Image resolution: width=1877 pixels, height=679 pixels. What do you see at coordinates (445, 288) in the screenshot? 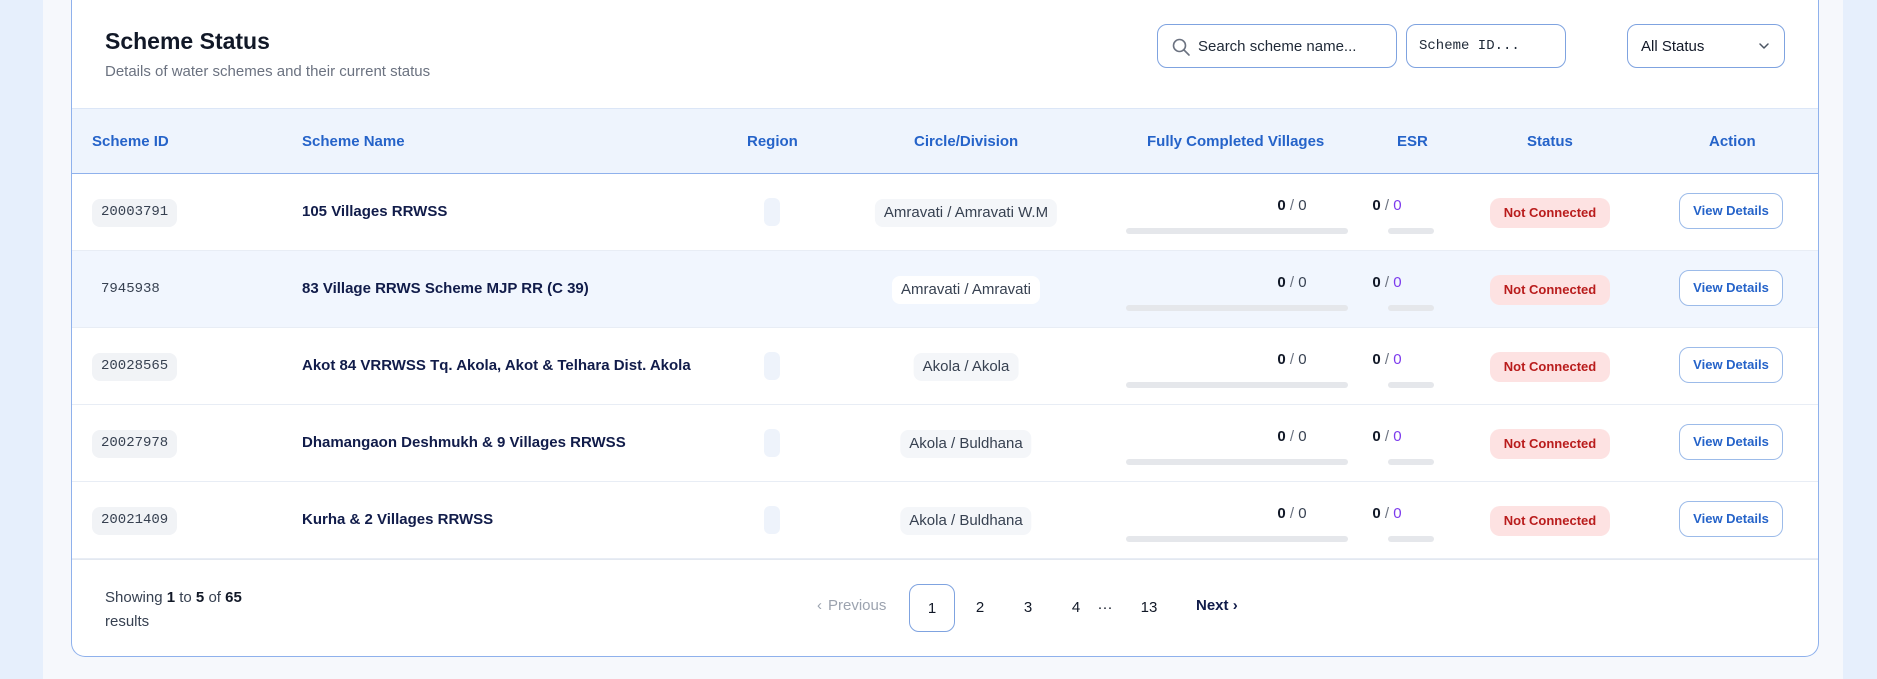
I see `scheme-name-cell: 83 Village RRWS Scheme MJP RR (C 39)` at bounding box center [445, 288].